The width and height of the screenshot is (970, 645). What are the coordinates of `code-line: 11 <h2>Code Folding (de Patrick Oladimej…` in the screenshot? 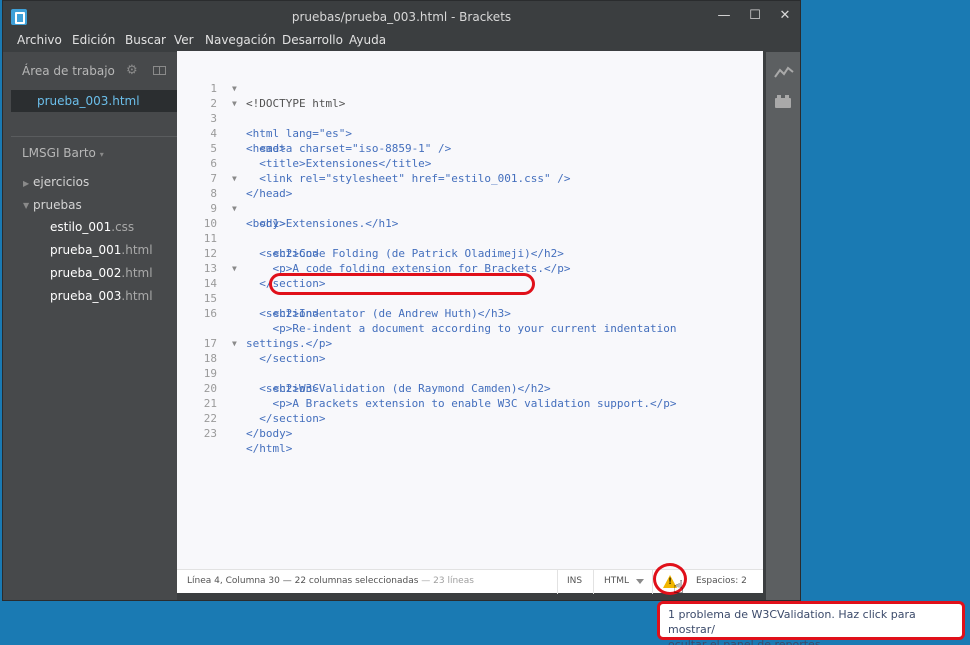 It's located at (470, 238).